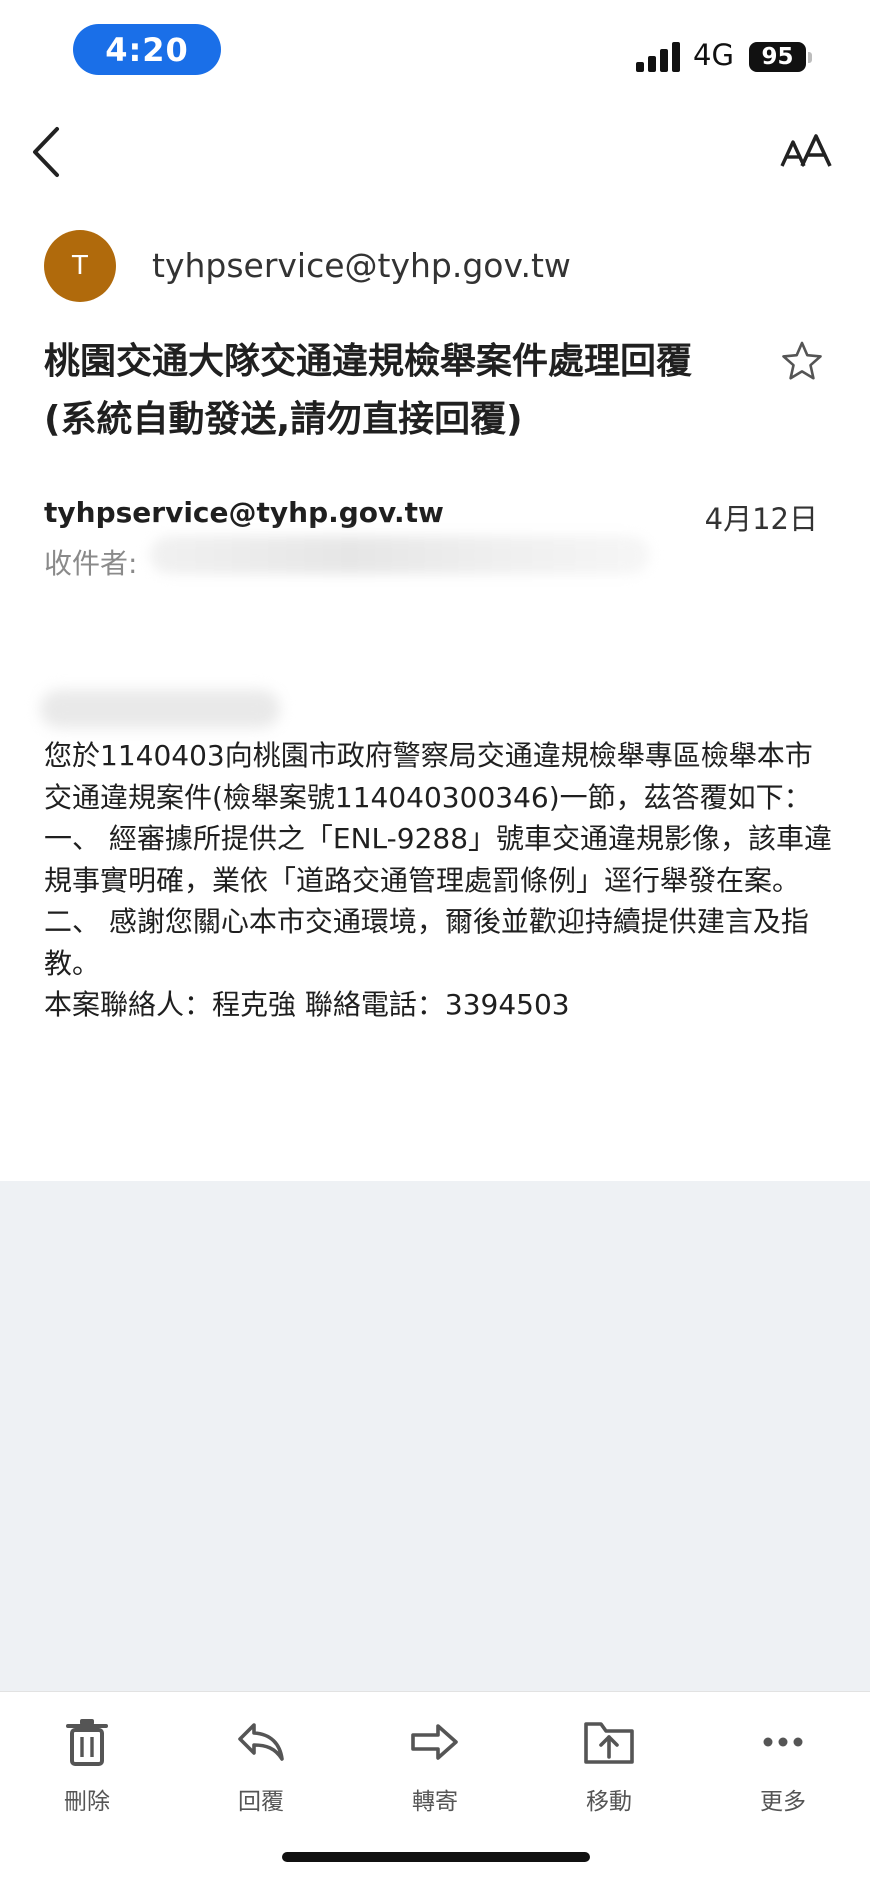 The image size is (870, 1883). Describe the element at coordinates (783, 1767) in the screenshot. I see `more-button: 更多` at that location.